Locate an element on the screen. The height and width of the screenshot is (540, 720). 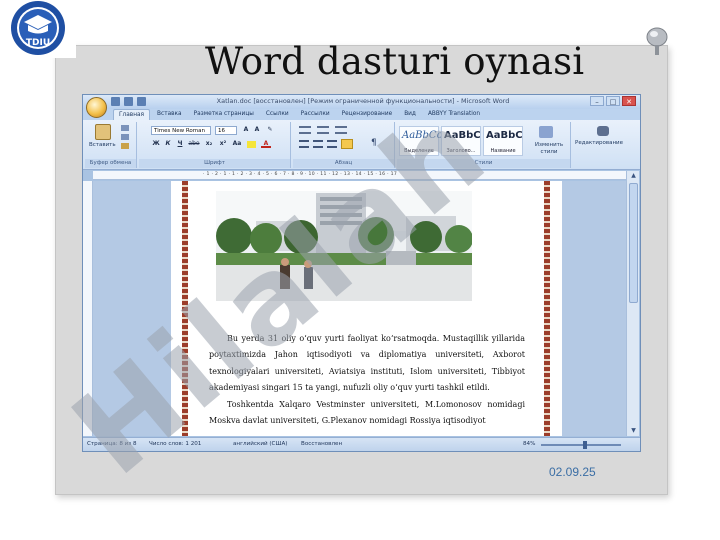
strikethrough-button: abe is located at coordinates (194, 144).